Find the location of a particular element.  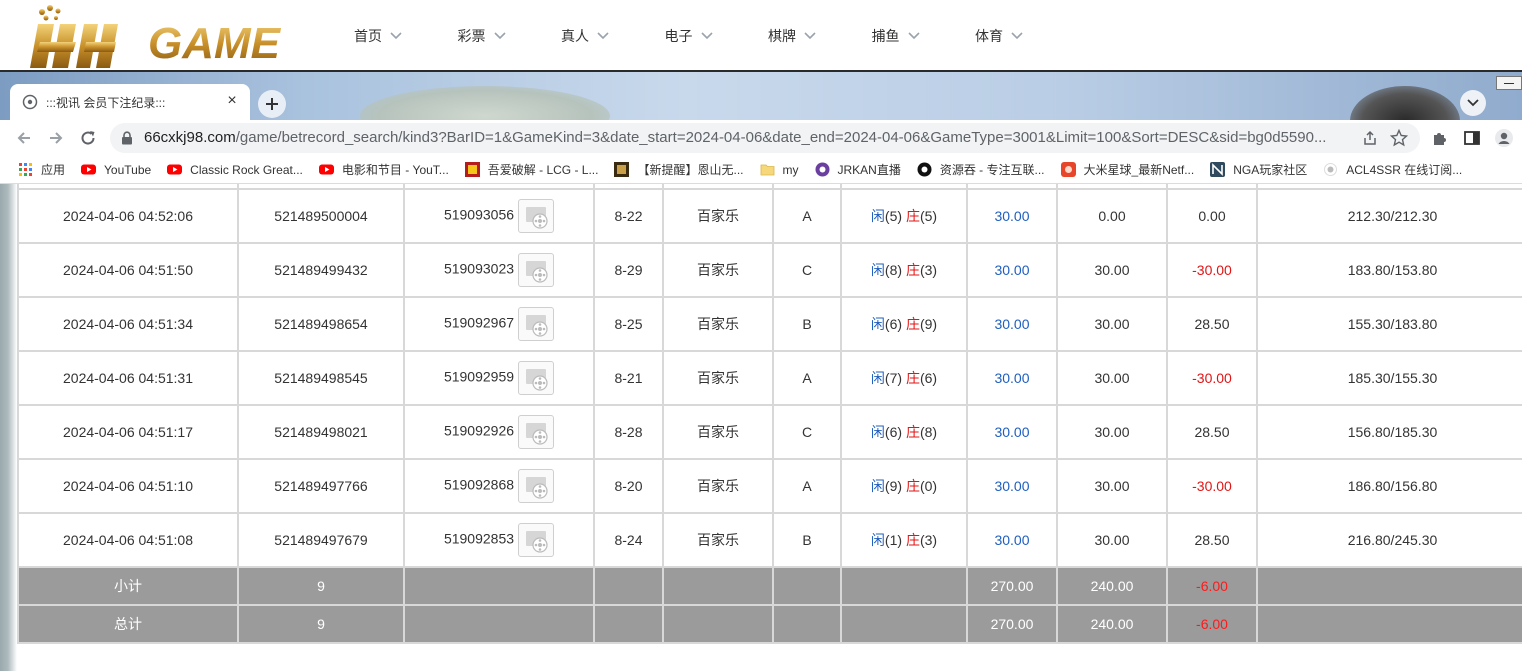

side-panel-icon is located at coordinates (1472, 138).